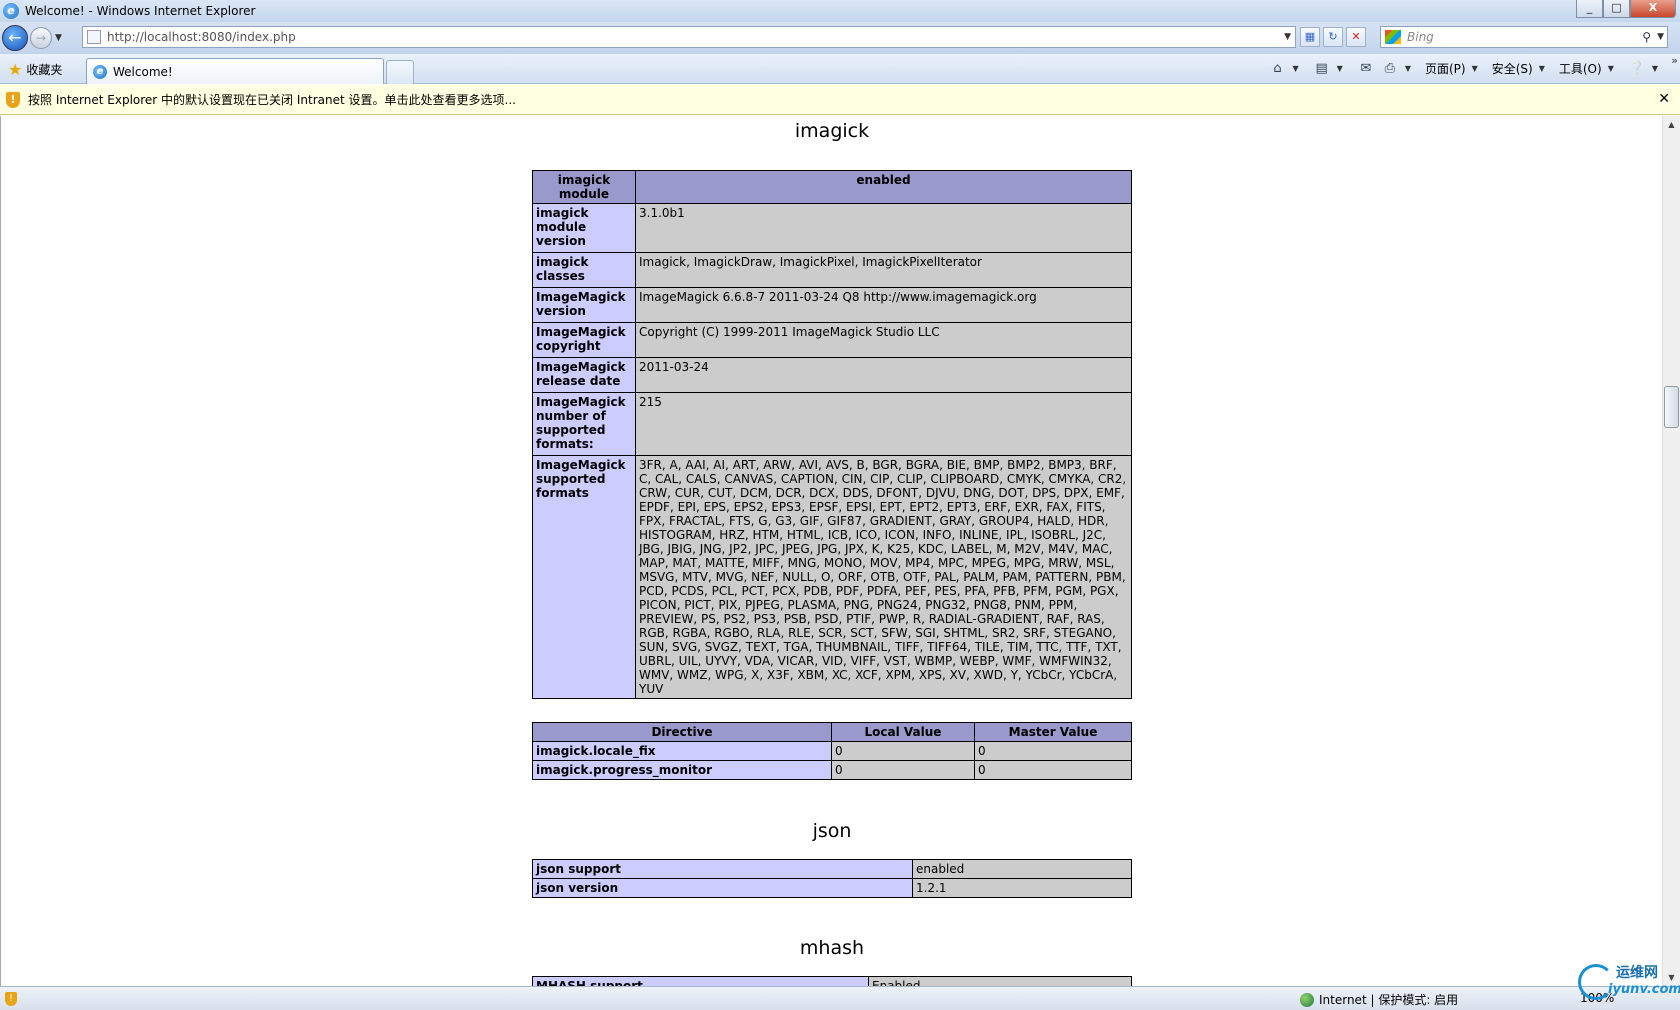 The width and height of the screenshot is (1680, 1010). I want to click on security-zone: Internet | 保护模式: 启用, so click(1379, 999).